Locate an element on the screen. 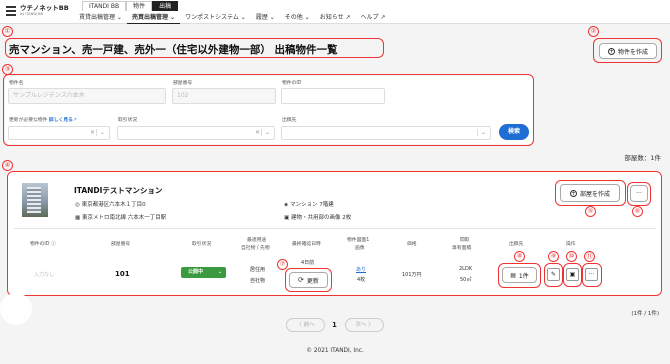  property-id-input is located at coordinates (333, 96).